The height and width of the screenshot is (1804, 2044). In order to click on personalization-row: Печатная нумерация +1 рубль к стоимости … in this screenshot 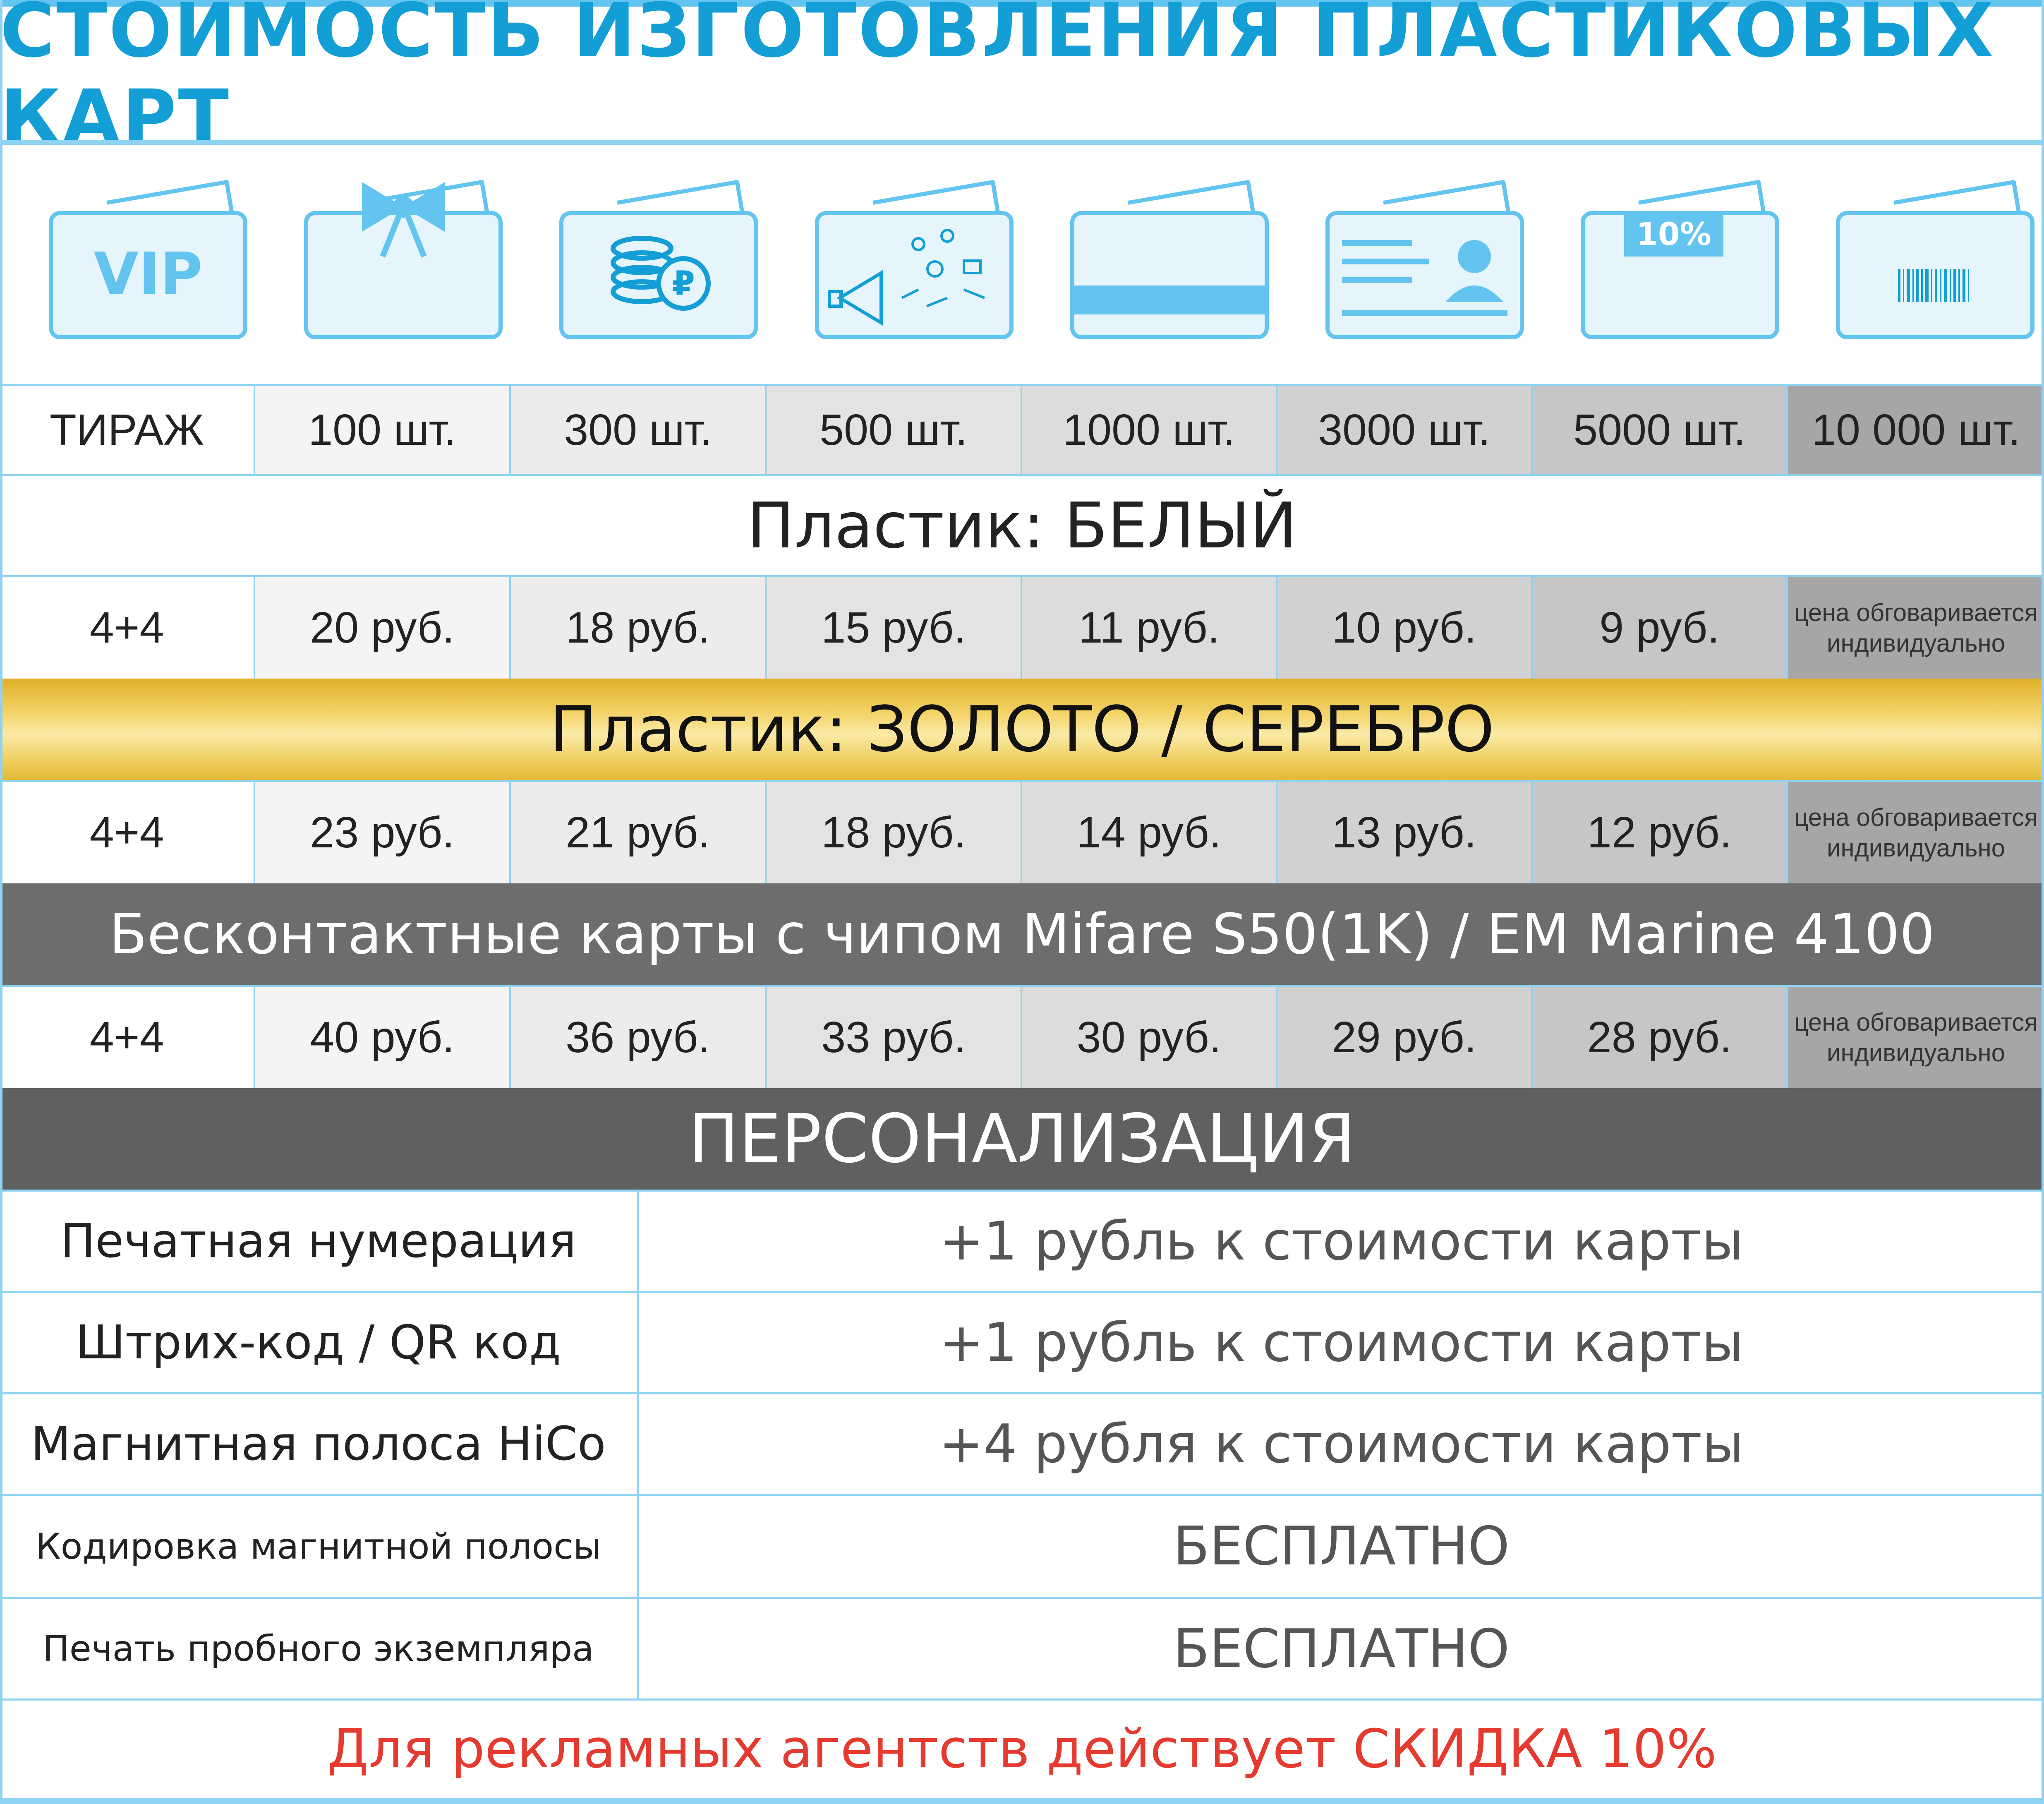, I will do `click(1022, 1241)`.